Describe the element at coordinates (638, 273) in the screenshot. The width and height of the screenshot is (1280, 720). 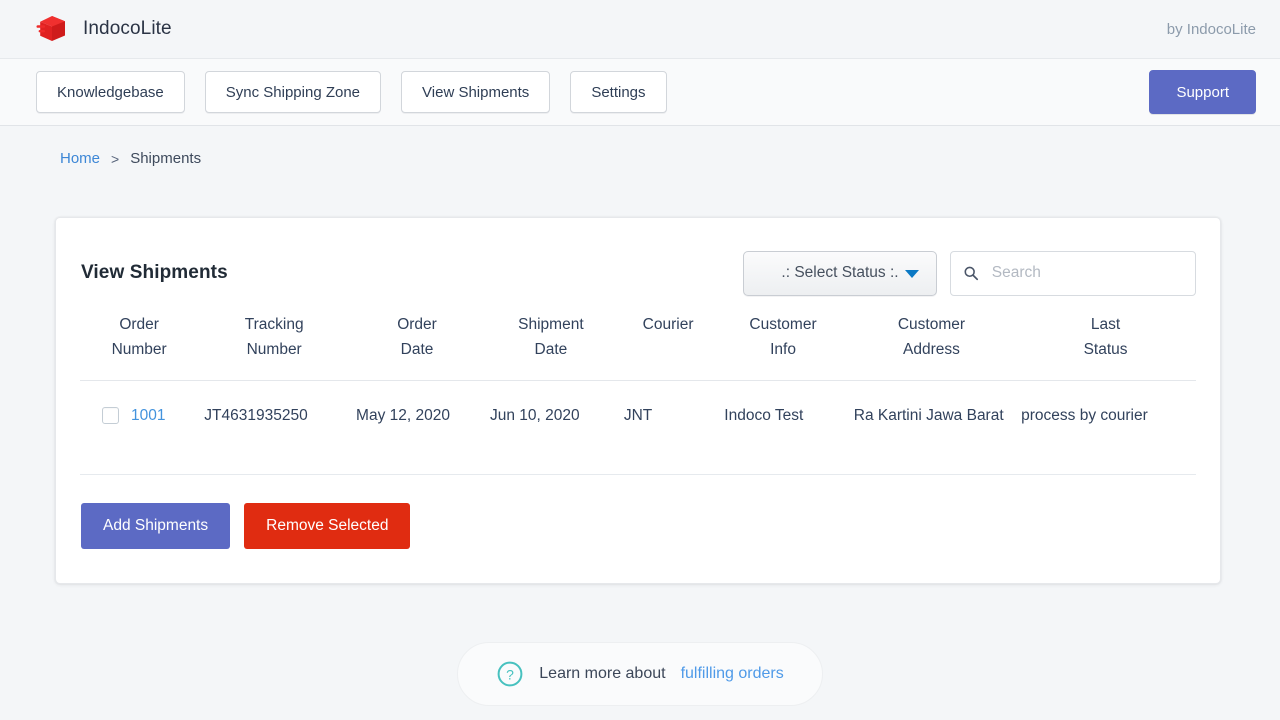
I see `card-header: View Shipments .: Select Status :.` at that location.